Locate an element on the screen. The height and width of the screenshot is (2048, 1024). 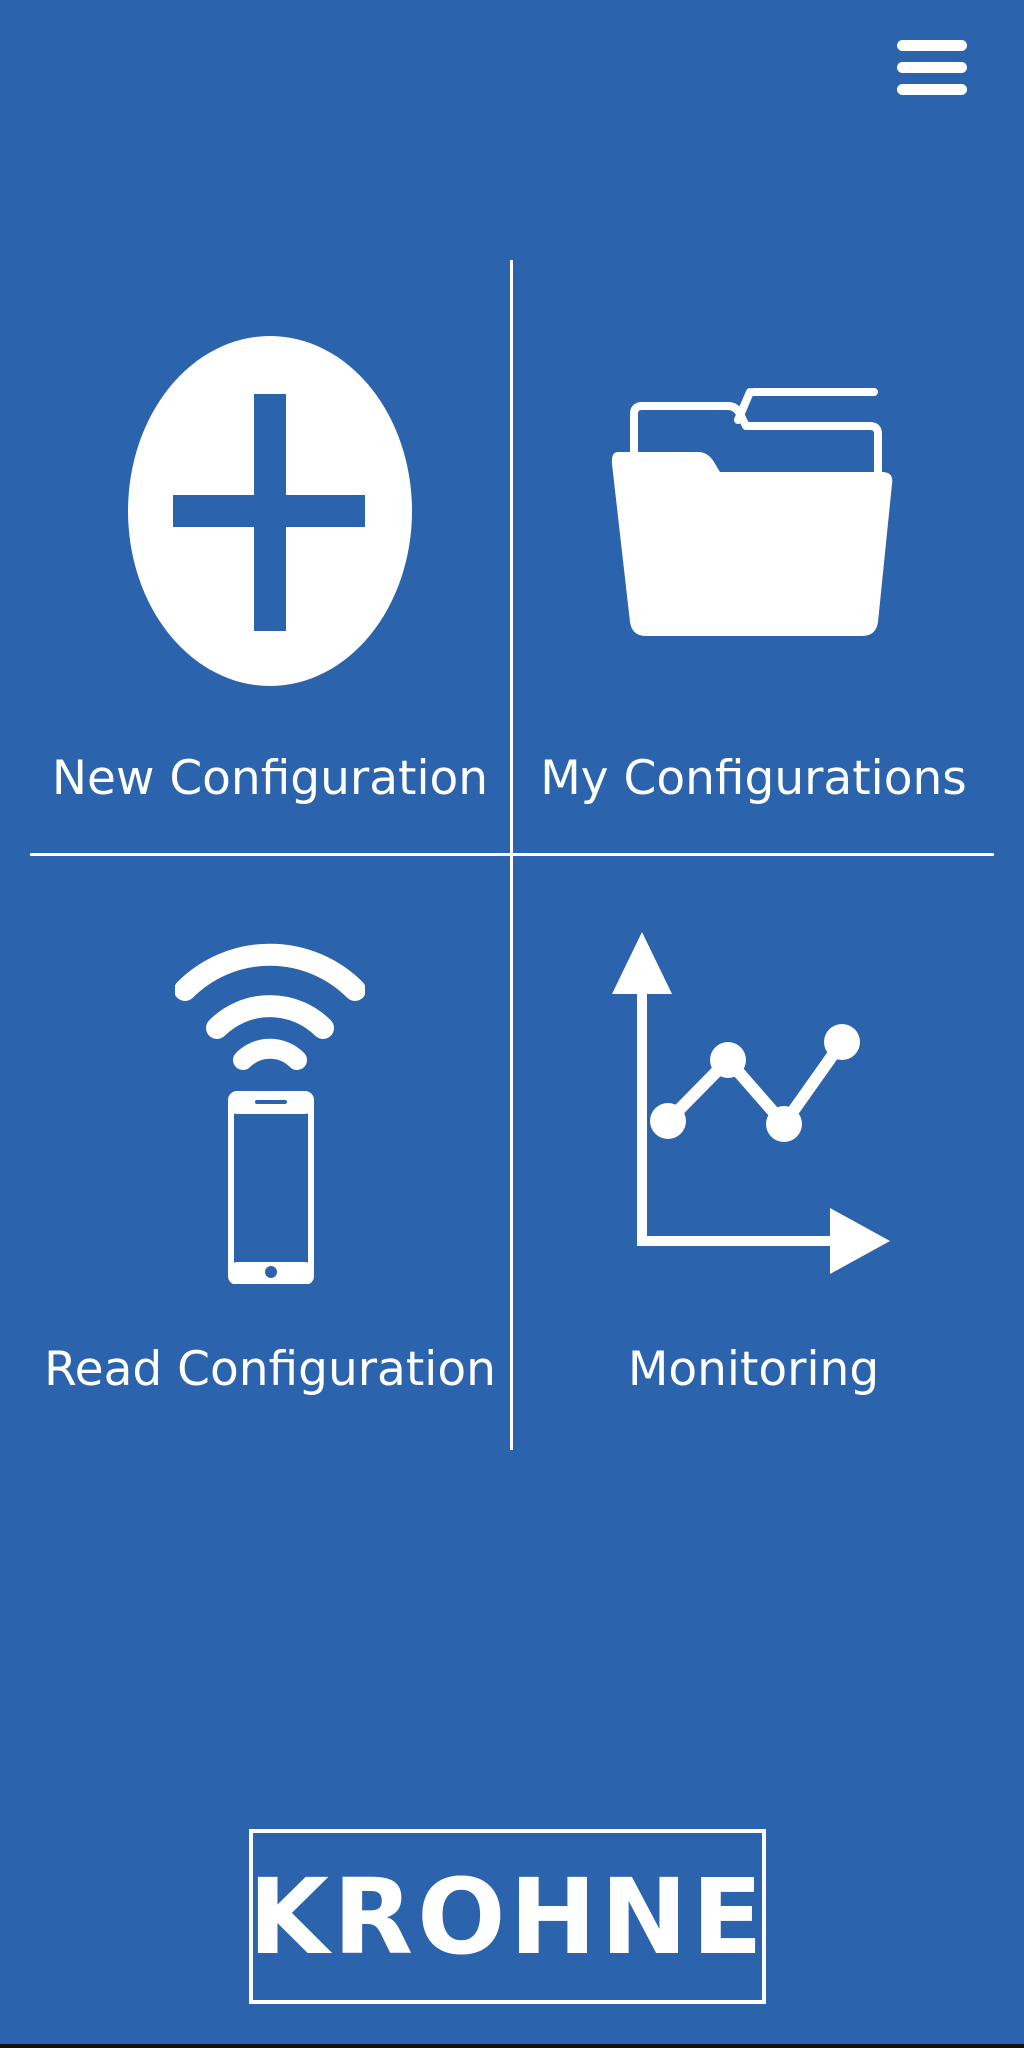
tile-label-monitoring: Monitoring is located at coordinates (753, 1369).